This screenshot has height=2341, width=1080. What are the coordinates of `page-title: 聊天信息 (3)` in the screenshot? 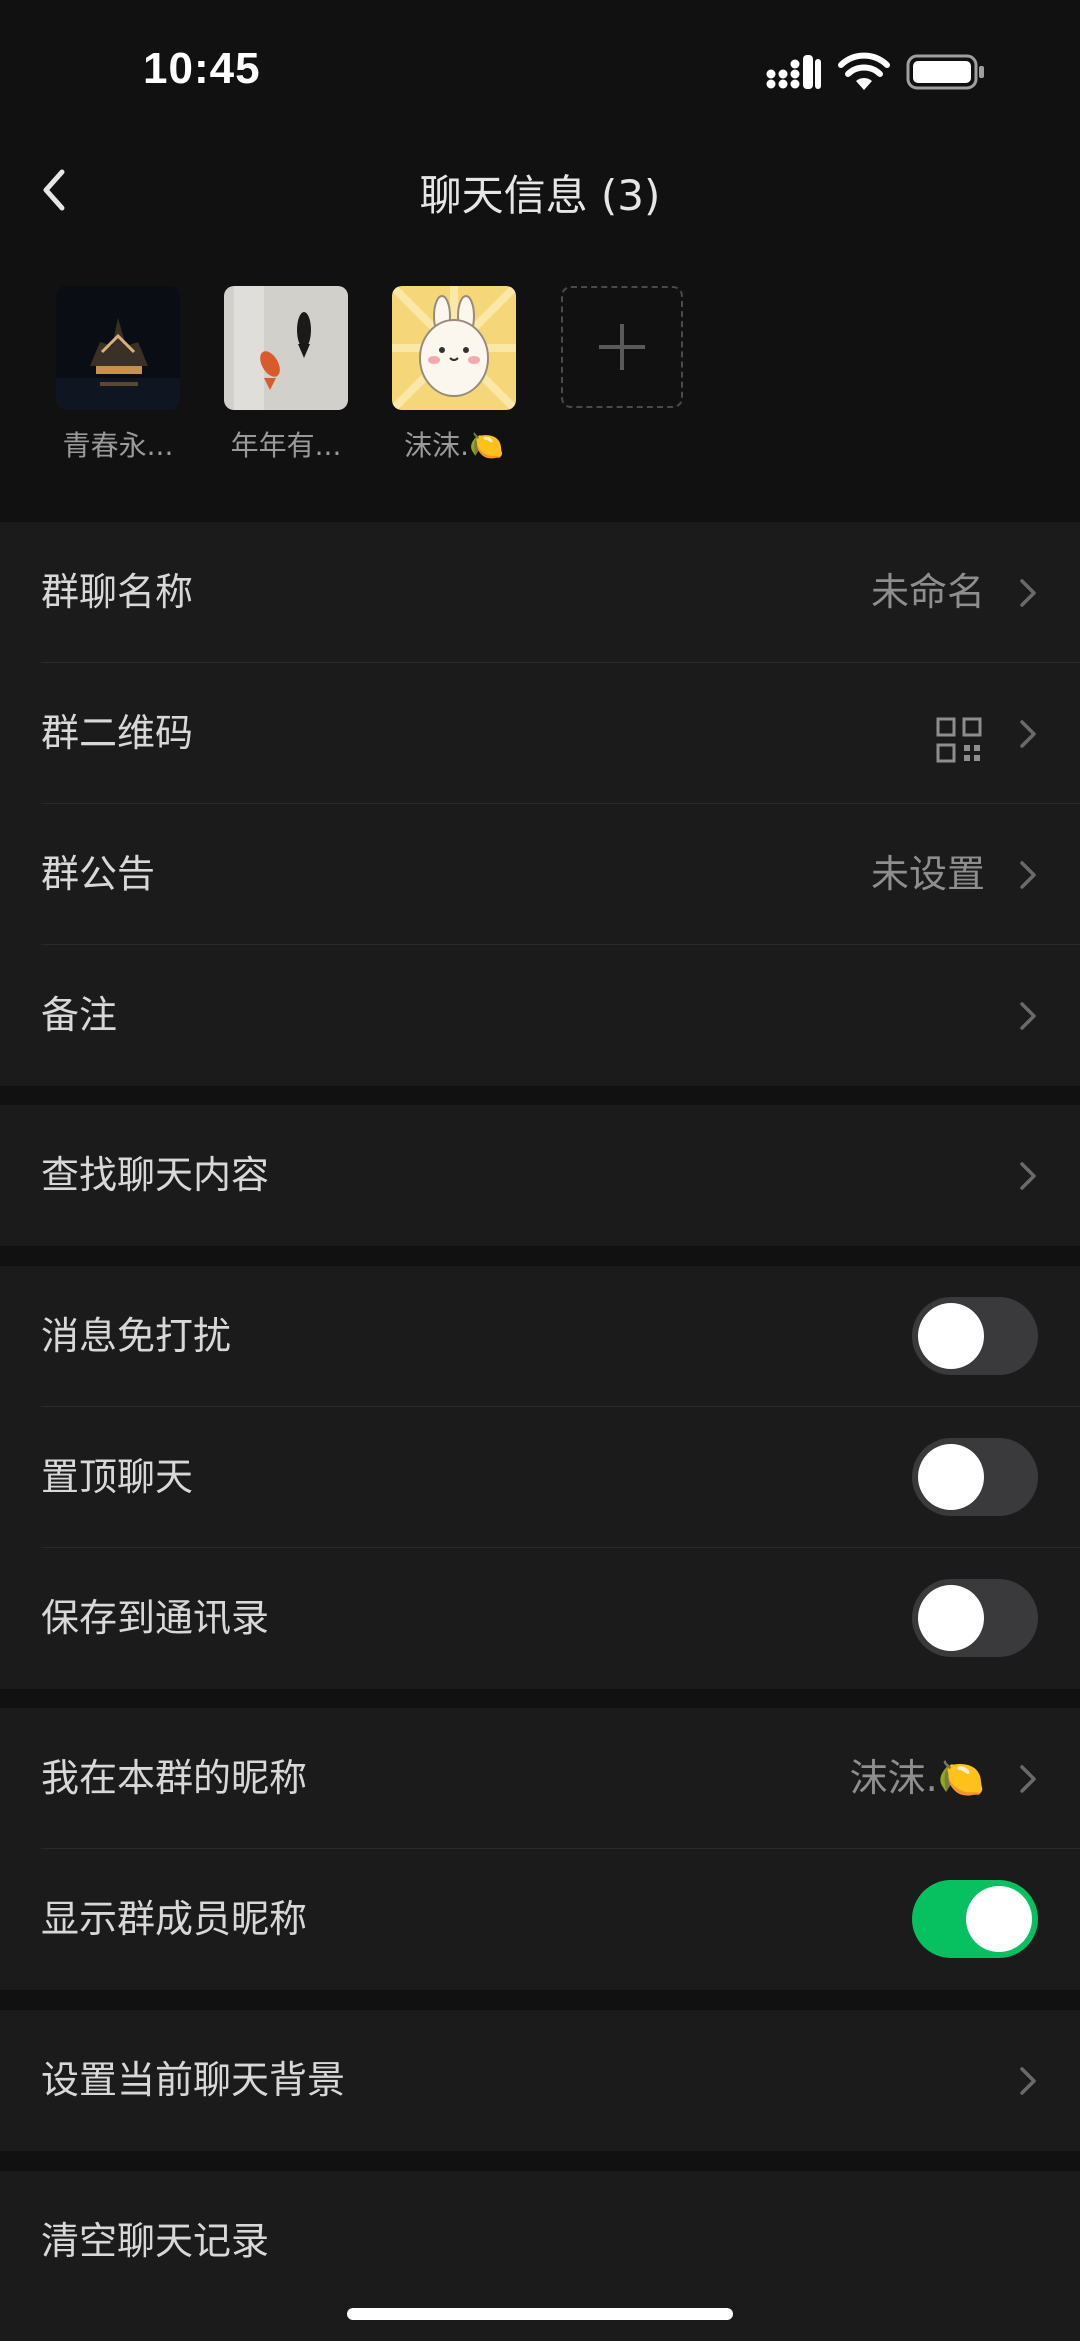 It's located at (540, 195).